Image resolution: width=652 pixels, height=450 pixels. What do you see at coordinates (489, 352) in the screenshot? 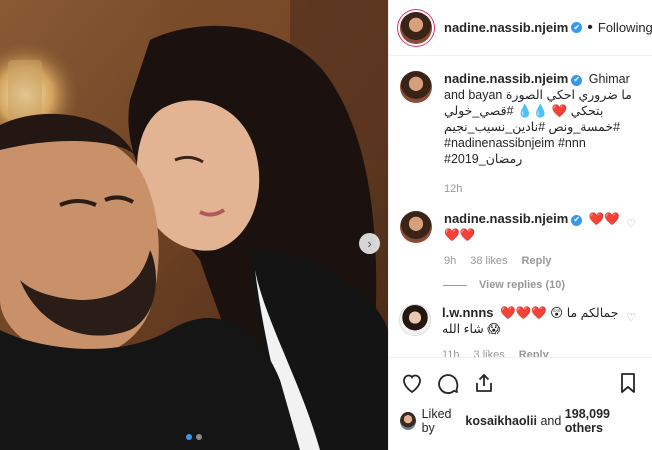
I see `comment-likes: 3 likes` at bounding box center [489, 352].